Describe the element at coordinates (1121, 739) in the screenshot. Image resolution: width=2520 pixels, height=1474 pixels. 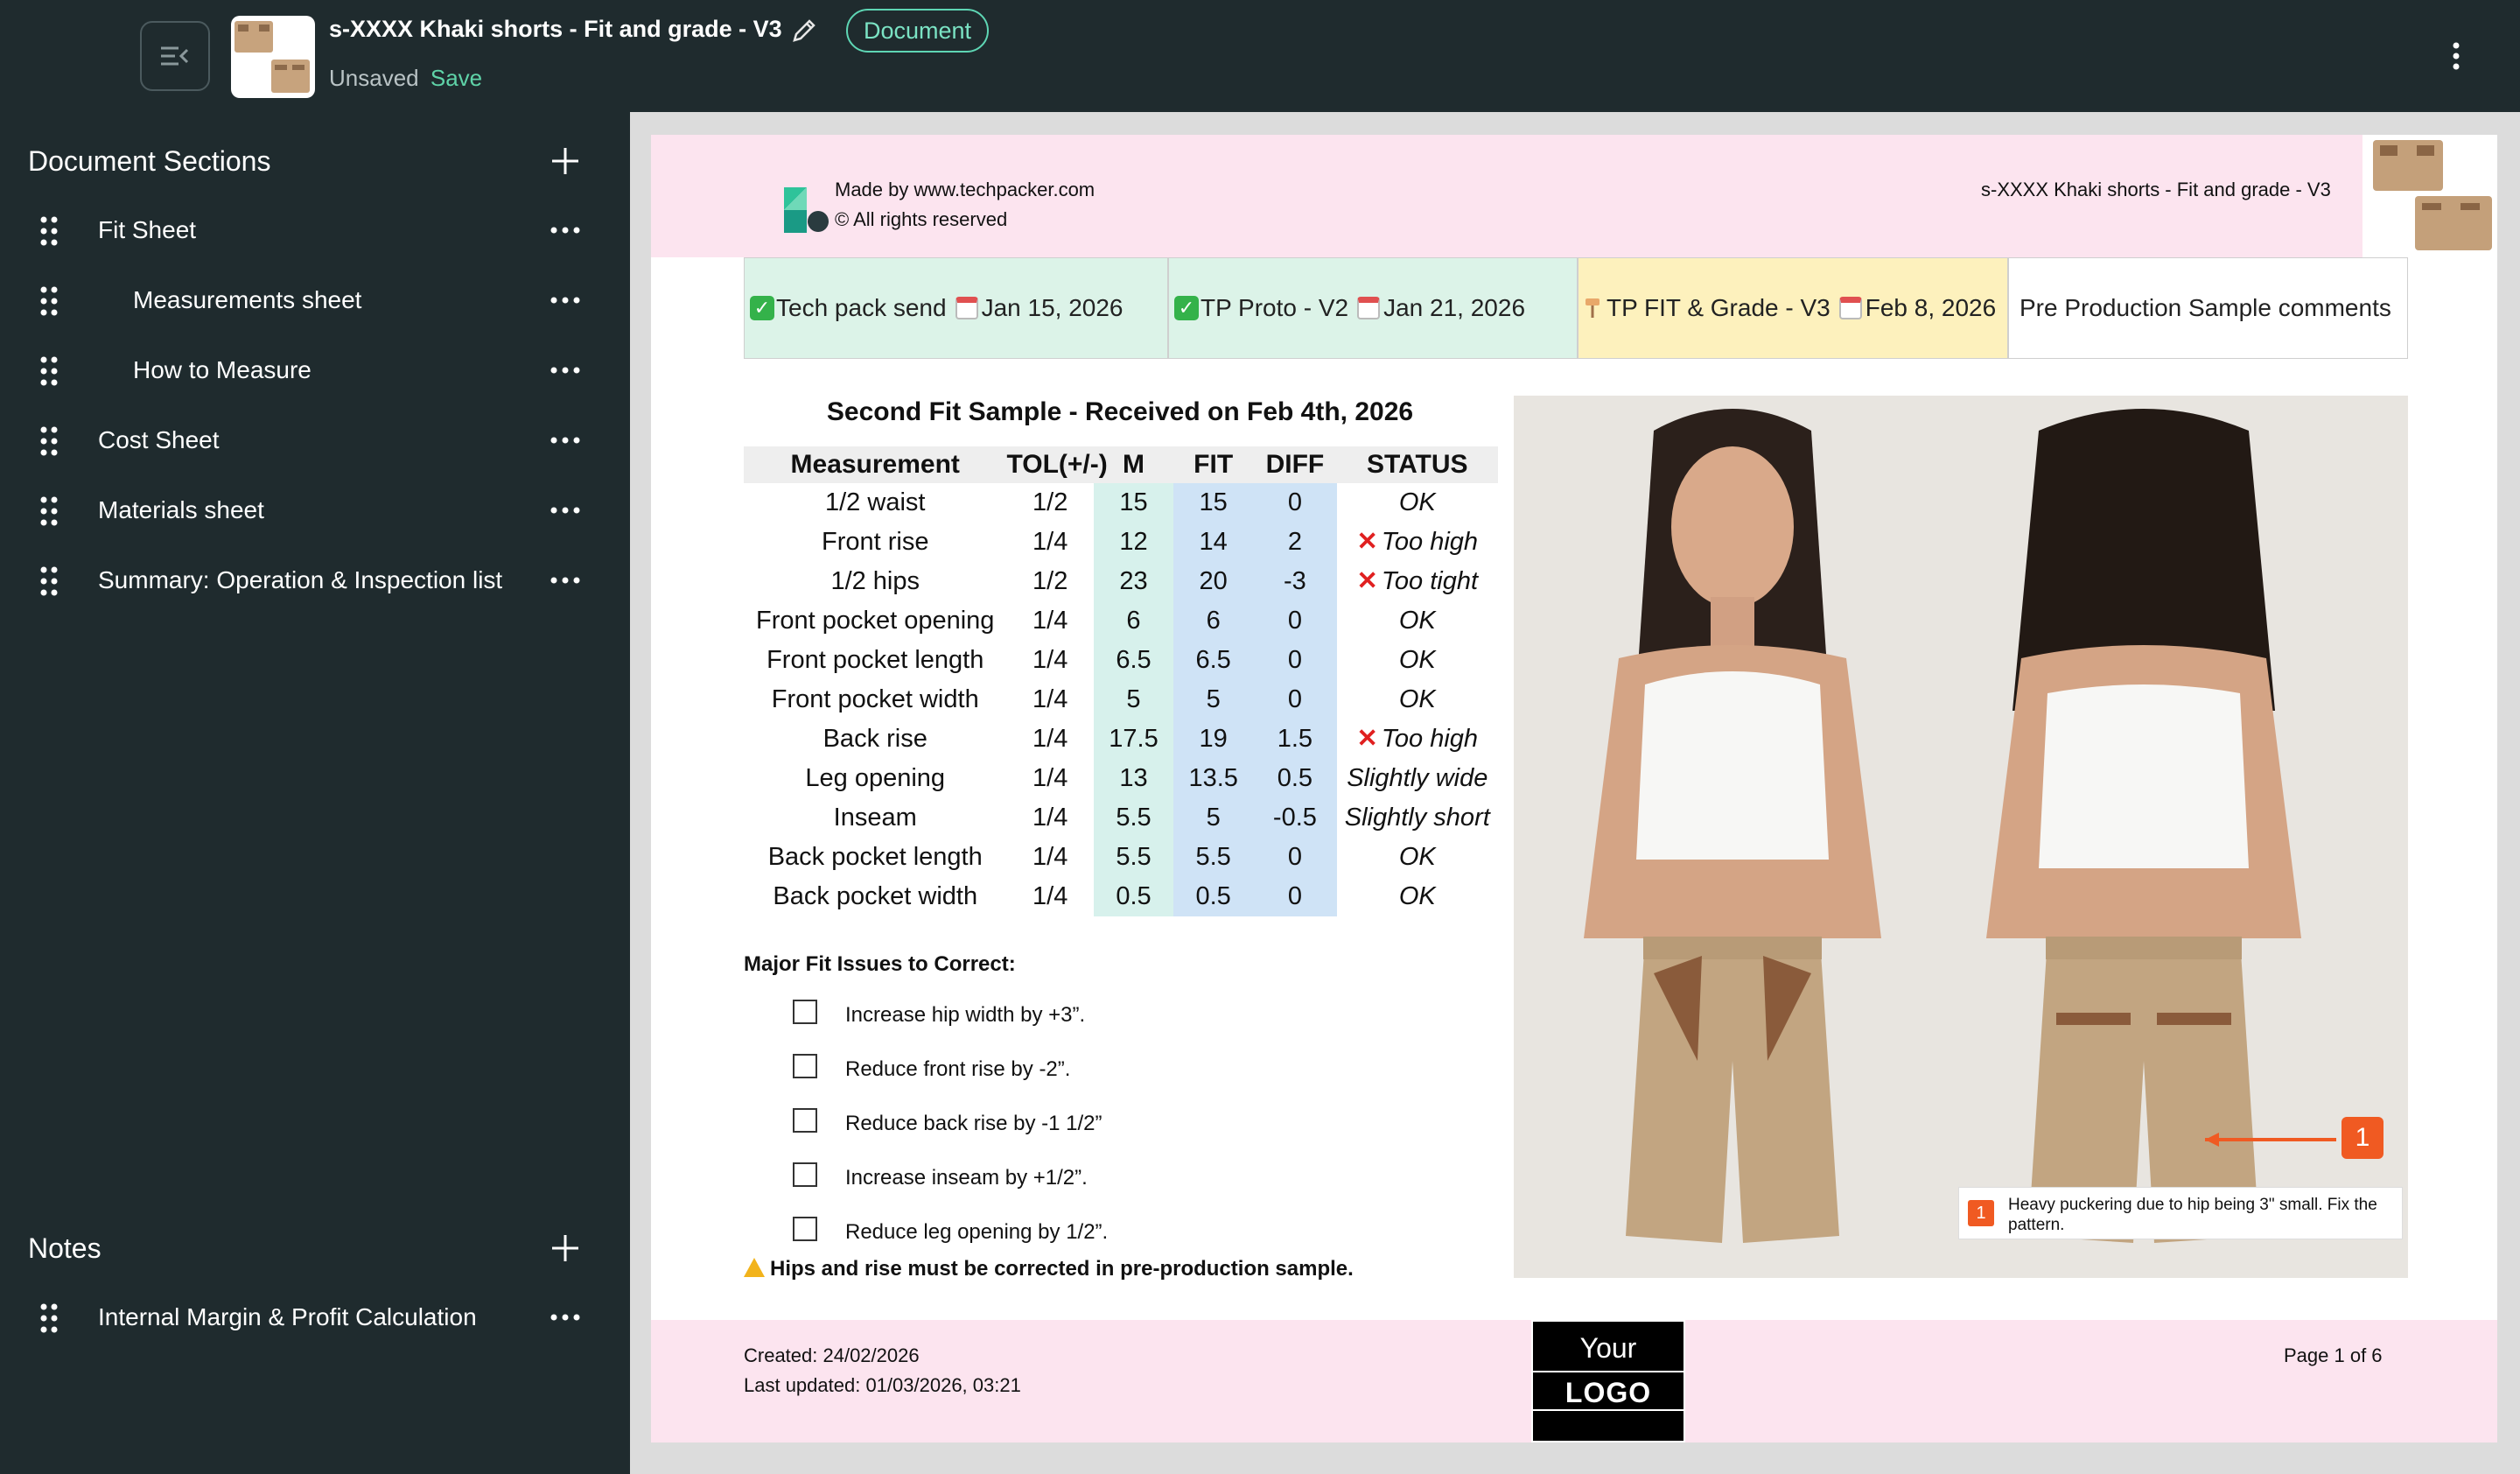
I see `table-row: Back rise 1/4 17.5 19 1.5 ✕ Too high` at that location.